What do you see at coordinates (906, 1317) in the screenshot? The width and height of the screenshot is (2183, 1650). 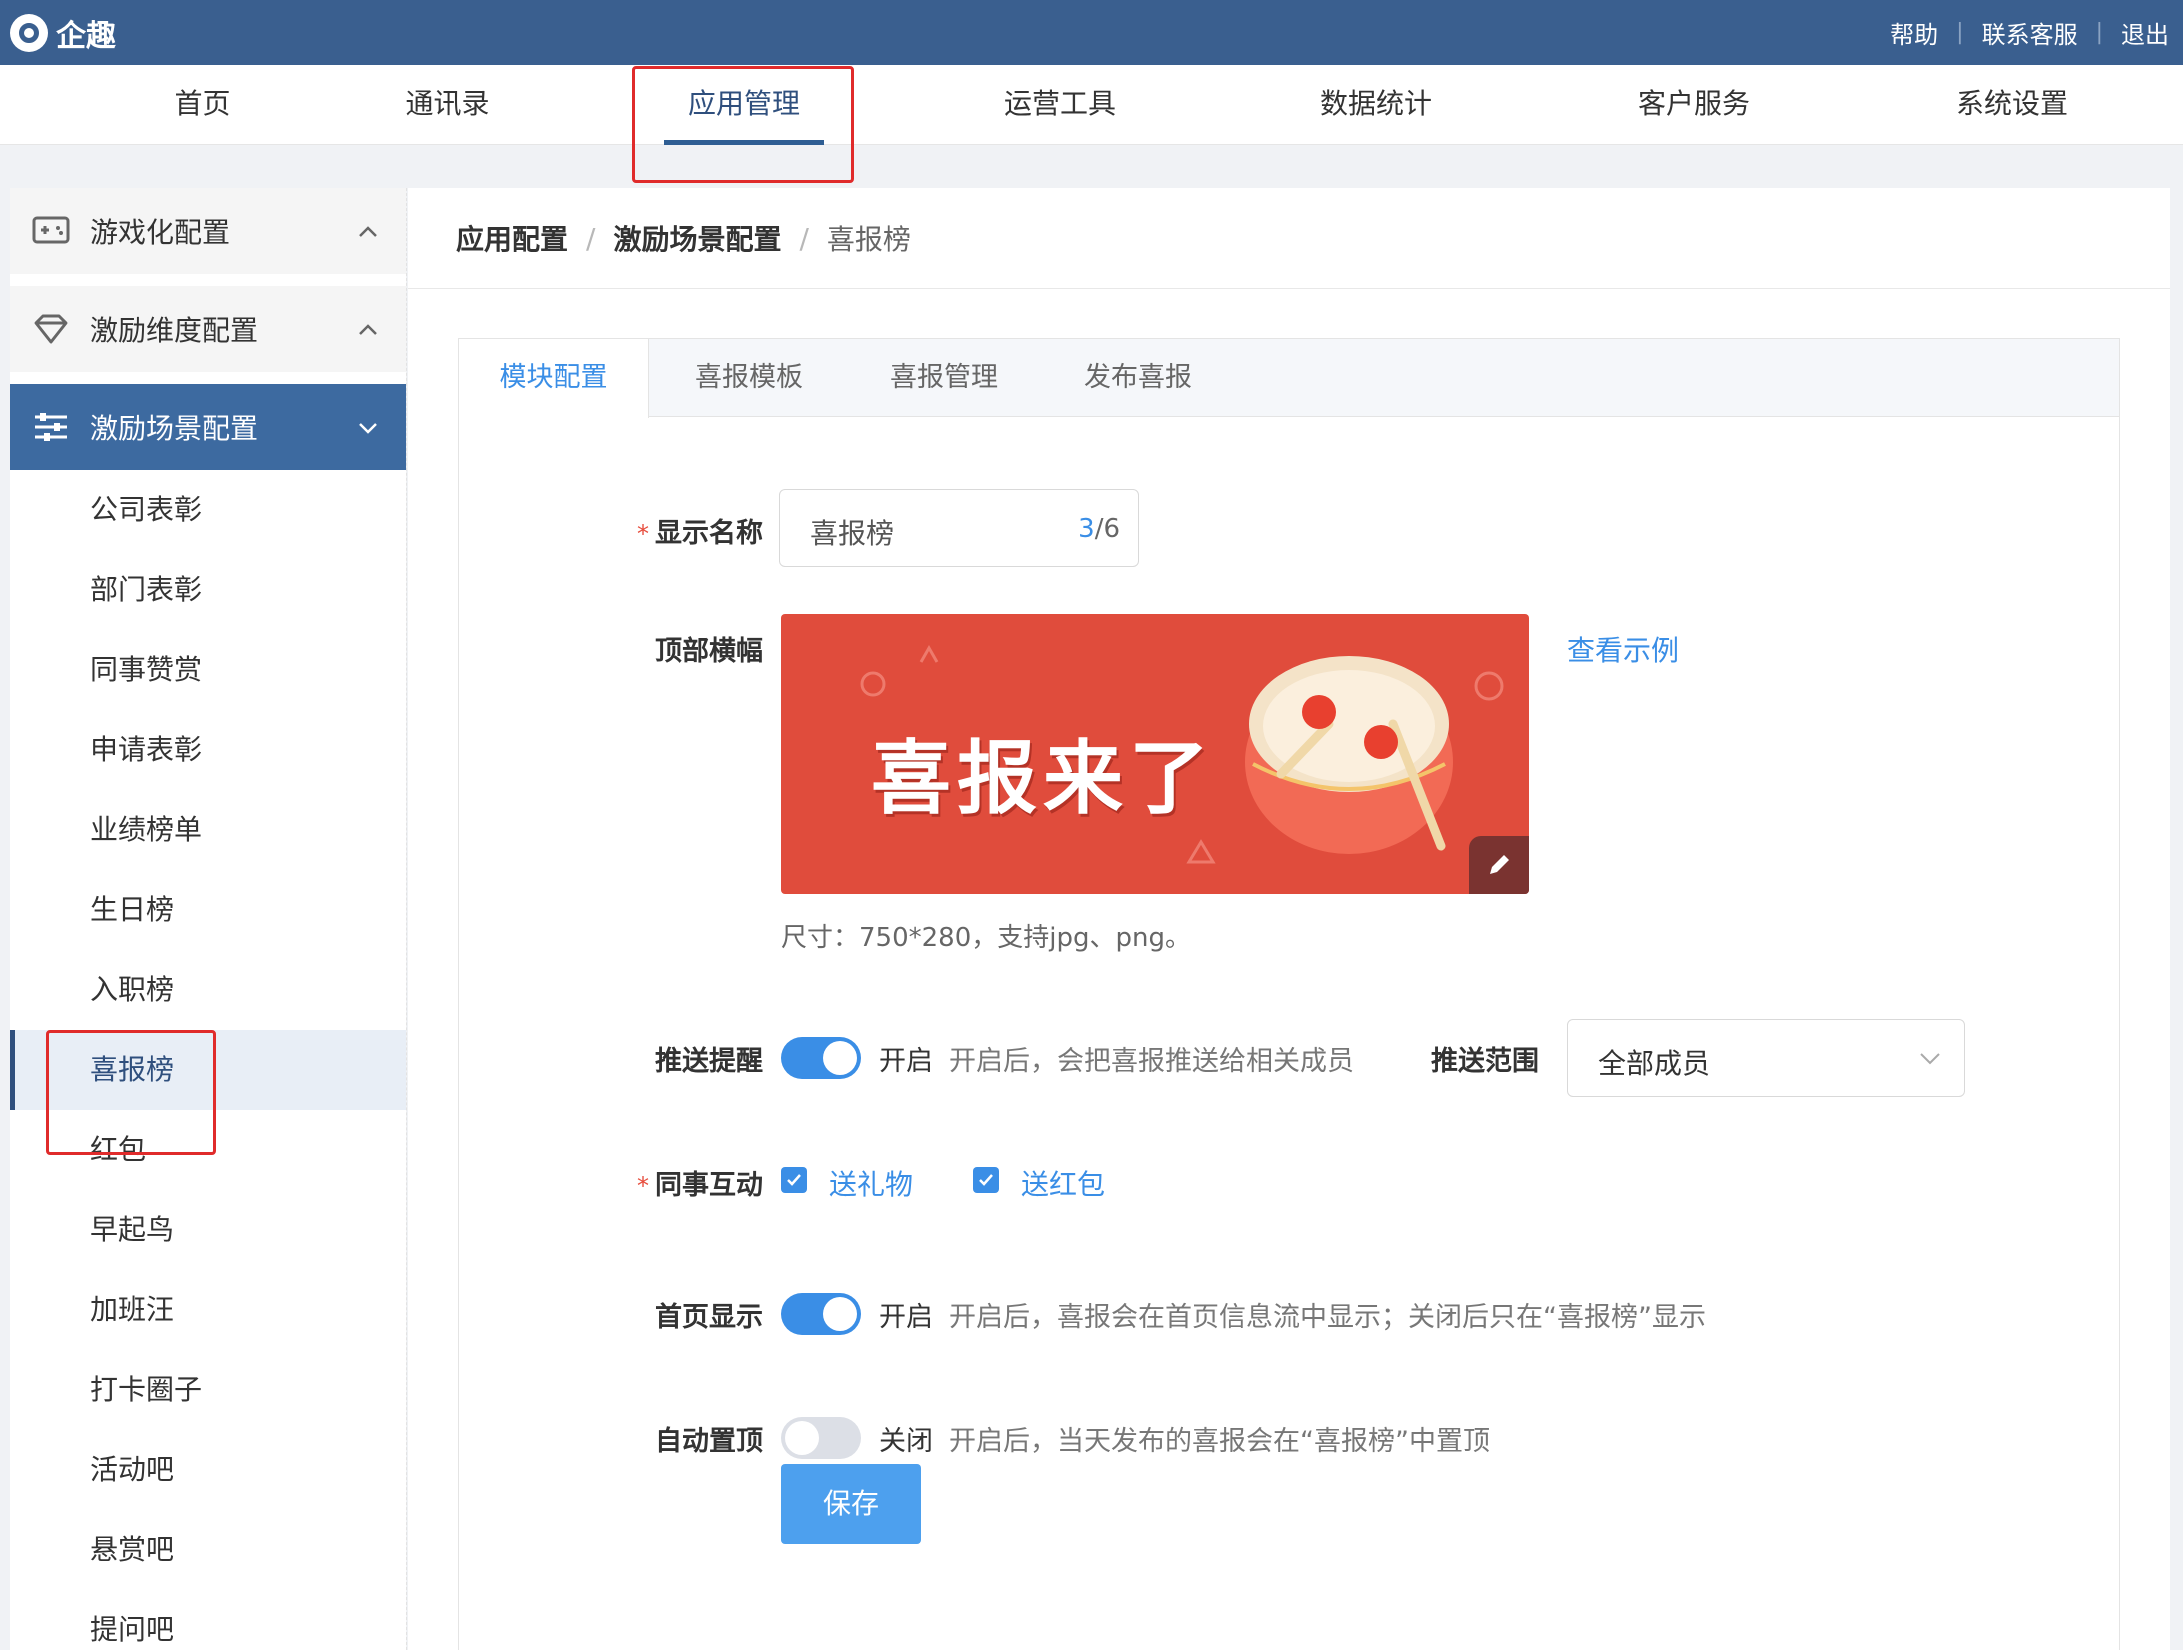 I see `homepage-display-state: 开启` at bounding box center [906, 1317].